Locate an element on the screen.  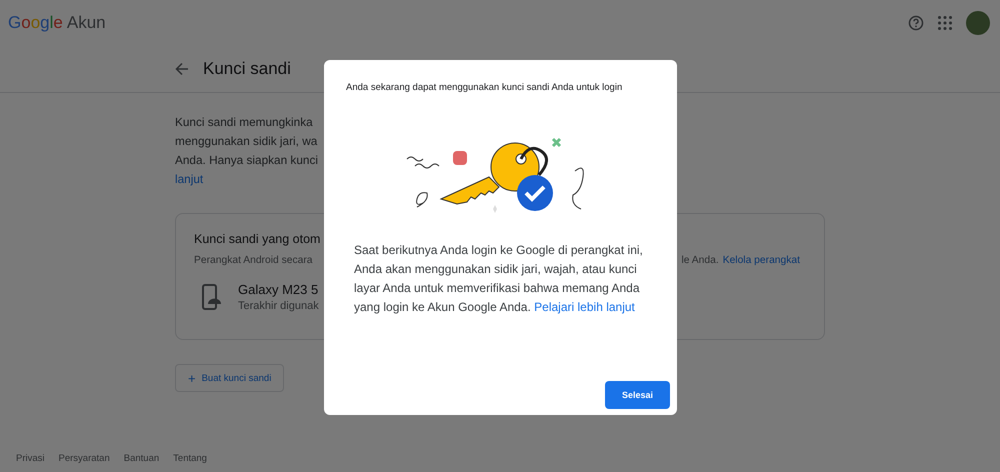
page-title: Kunci sandi is located at coordinates (247, 69).